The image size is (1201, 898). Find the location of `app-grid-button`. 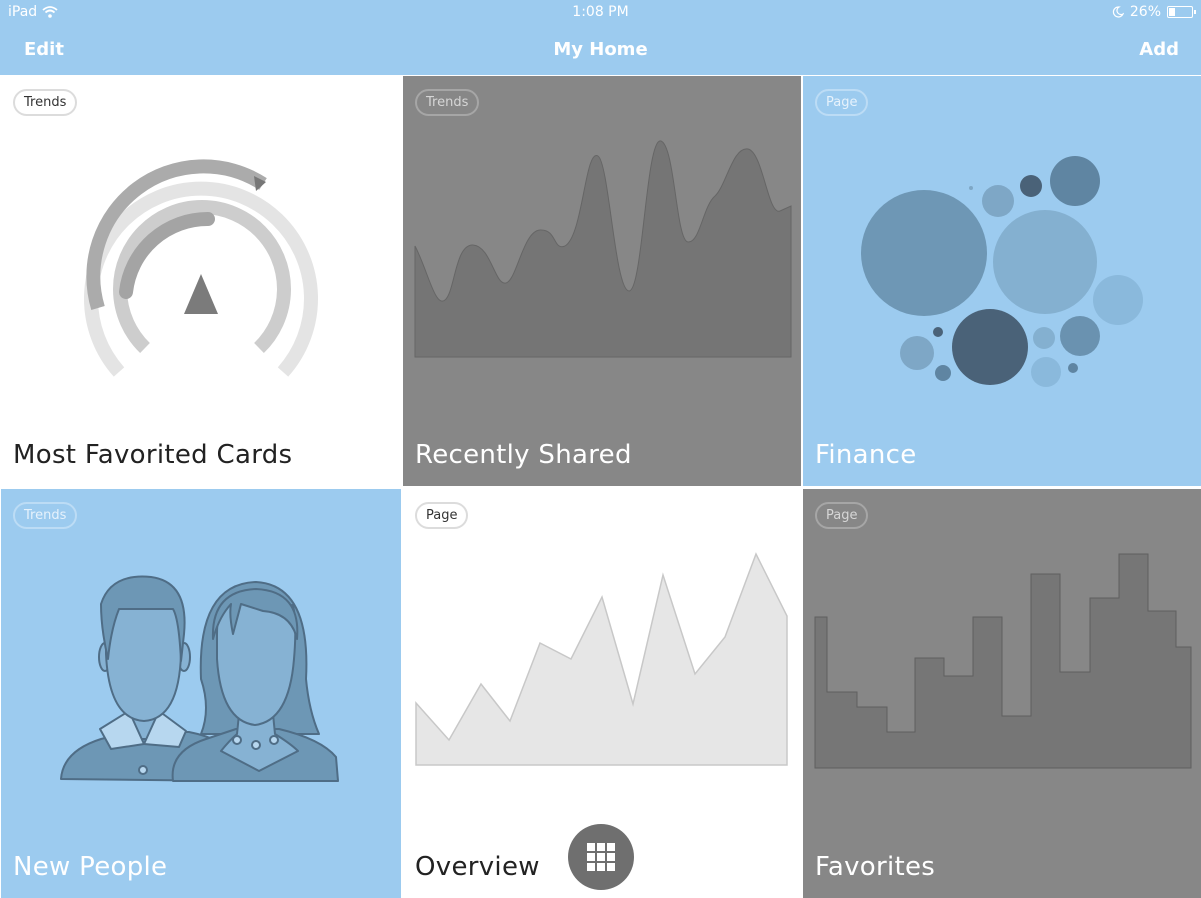

app-grid-button is located at coordinates (601, 857).